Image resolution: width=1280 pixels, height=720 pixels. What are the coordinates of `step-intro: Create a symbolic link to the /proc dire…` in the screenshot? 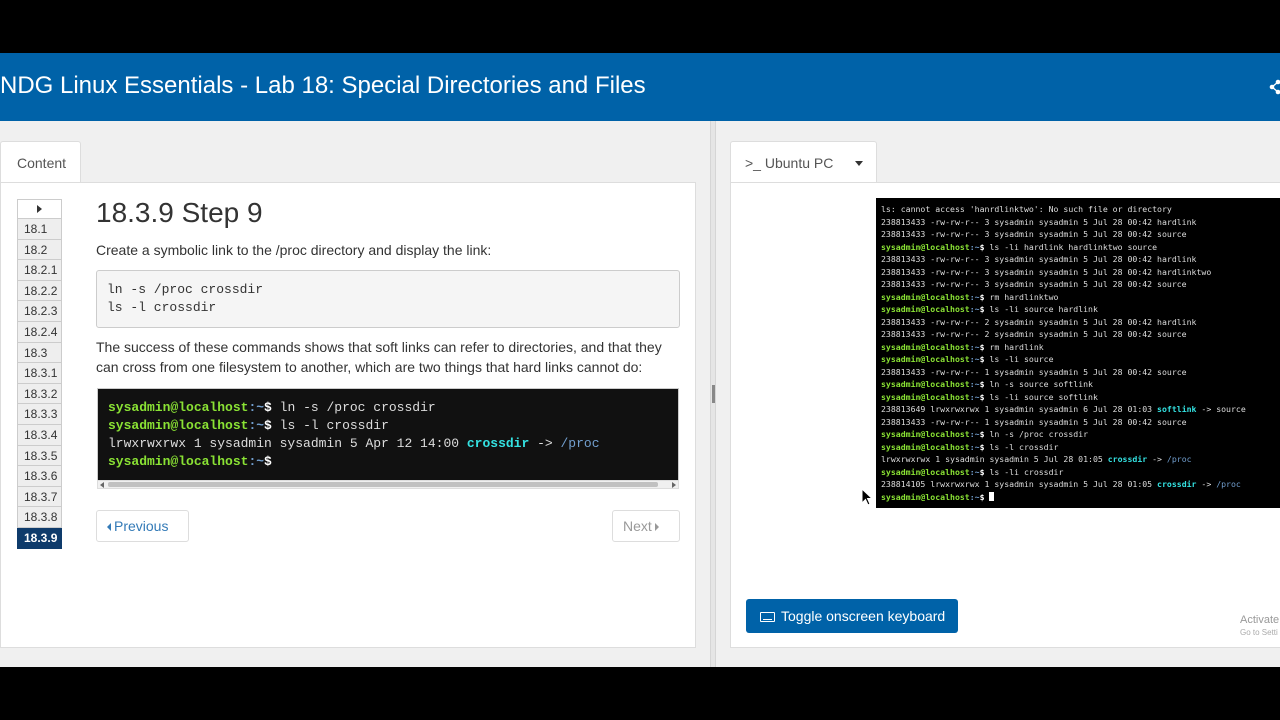 It's located at (294, 250).